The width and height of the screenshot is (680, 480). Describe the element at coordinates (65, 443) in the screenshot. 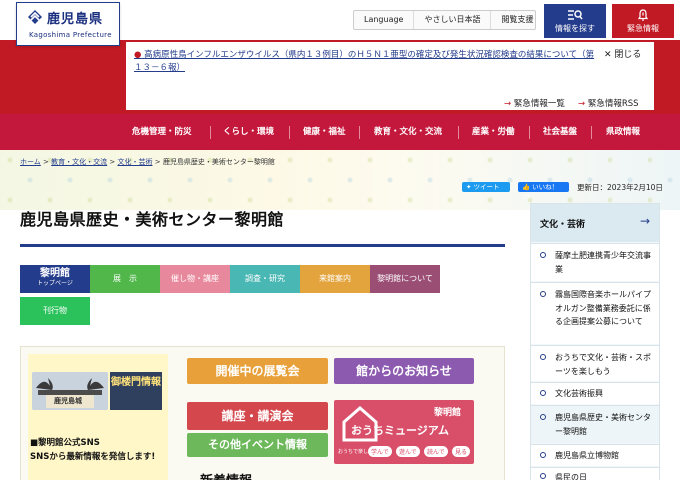

I see `sns-heading: ■黎明館公式SNS` at that location.